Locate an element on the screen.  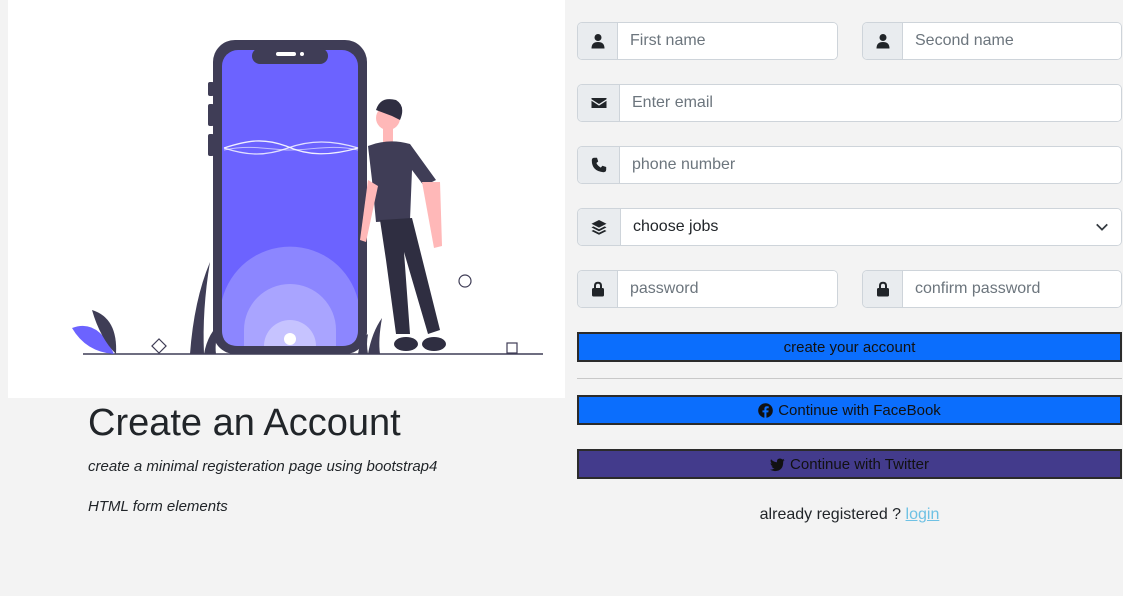
second-name-group is located at coordinates (992, 41).